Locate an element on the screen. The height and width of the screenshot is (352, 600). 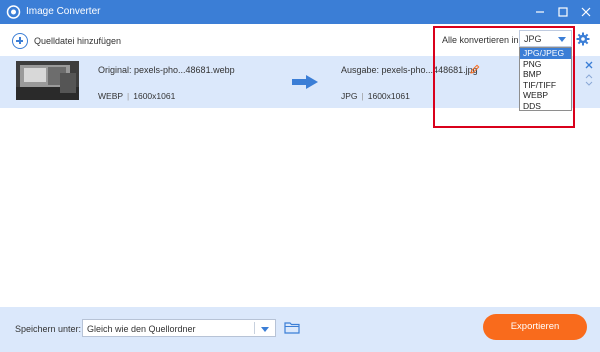
format-option: JPG/JPEG is located at coordinates (545, 53).